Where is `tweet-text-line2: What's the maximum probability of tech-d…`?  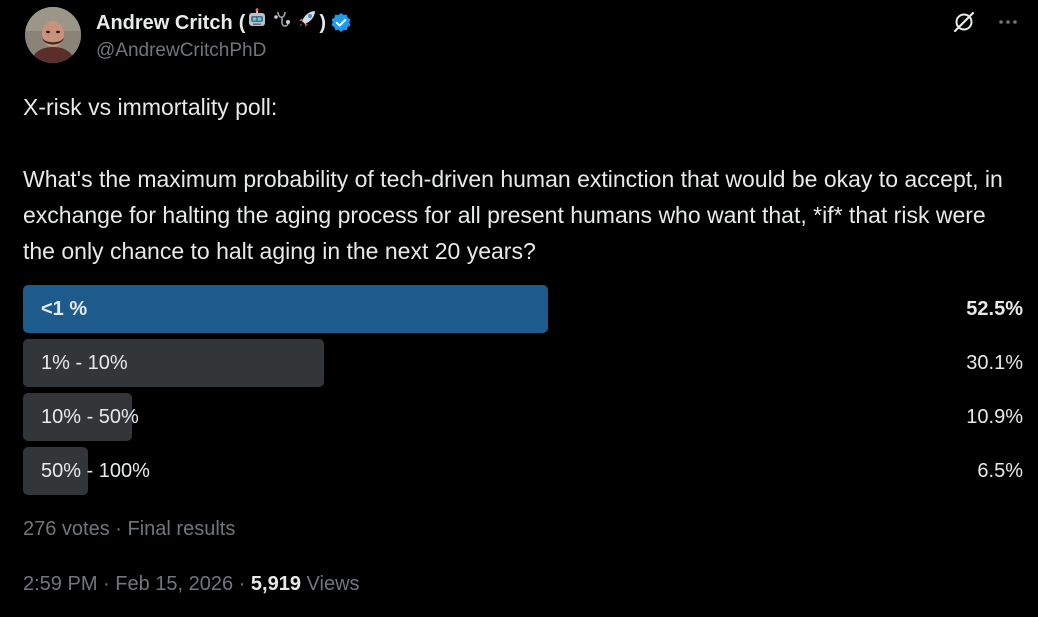 tweet-text-line2: What's the maximum probability of tech-d… is located at coordinates (513, 215).